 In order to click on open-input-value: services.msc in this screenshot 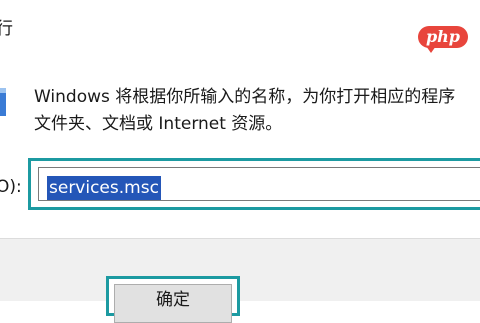, I will do `click(104, 188)`.